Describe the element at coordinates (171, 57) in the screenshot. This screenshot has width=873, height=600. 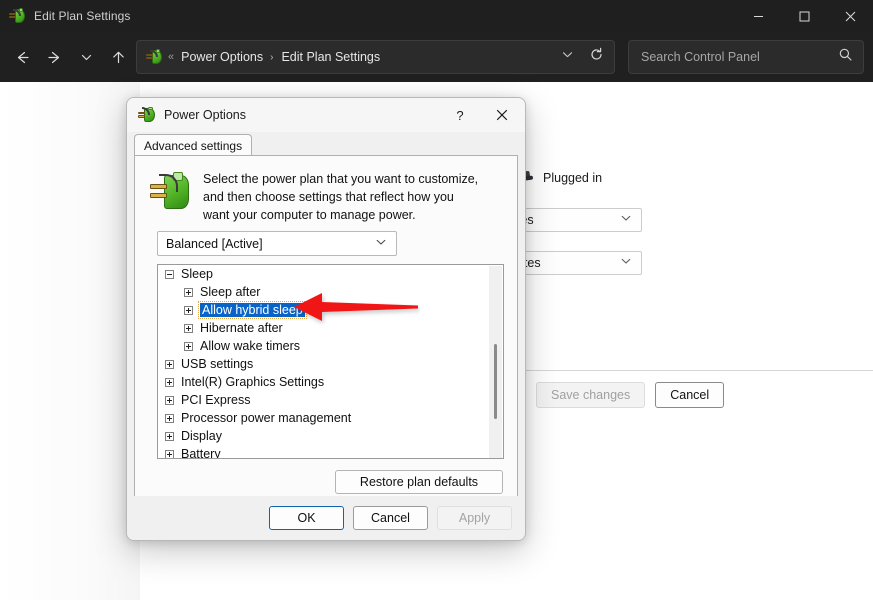
I see `breadcrumb-overflow: «` at that location.